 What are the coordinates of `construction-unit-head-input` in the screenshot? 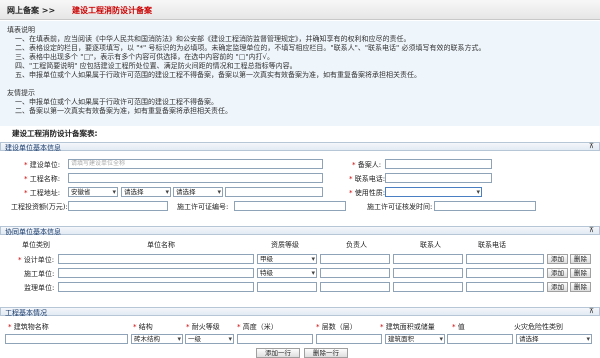 It's located at (355, 273).